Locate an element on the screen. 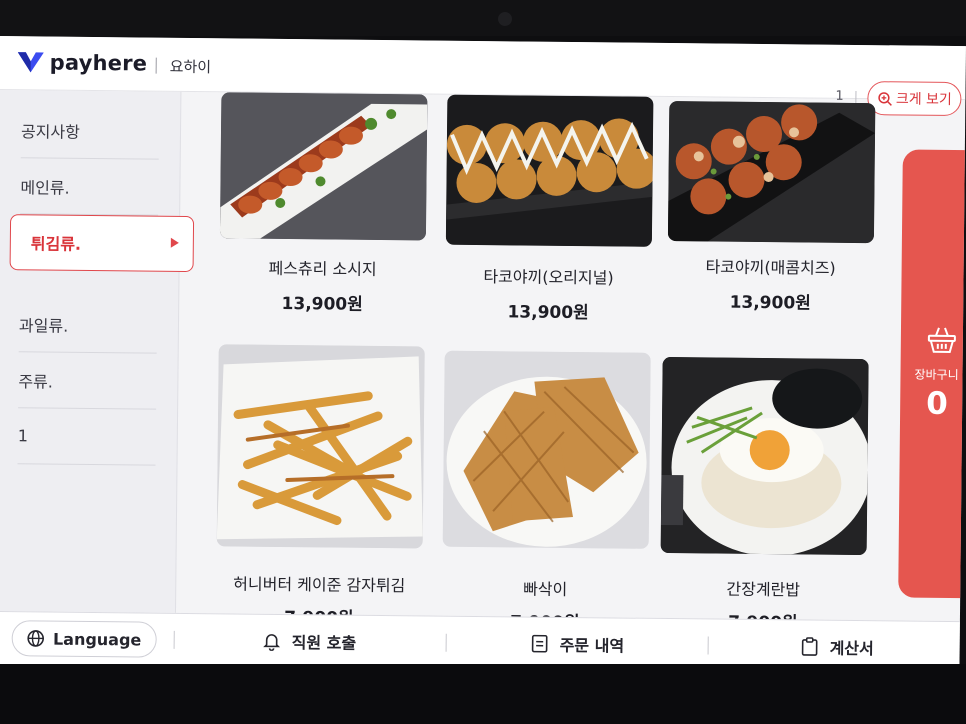 This screenshot has width=966, height=724. crispy-chips-photo is located at coordinates (546, 449).